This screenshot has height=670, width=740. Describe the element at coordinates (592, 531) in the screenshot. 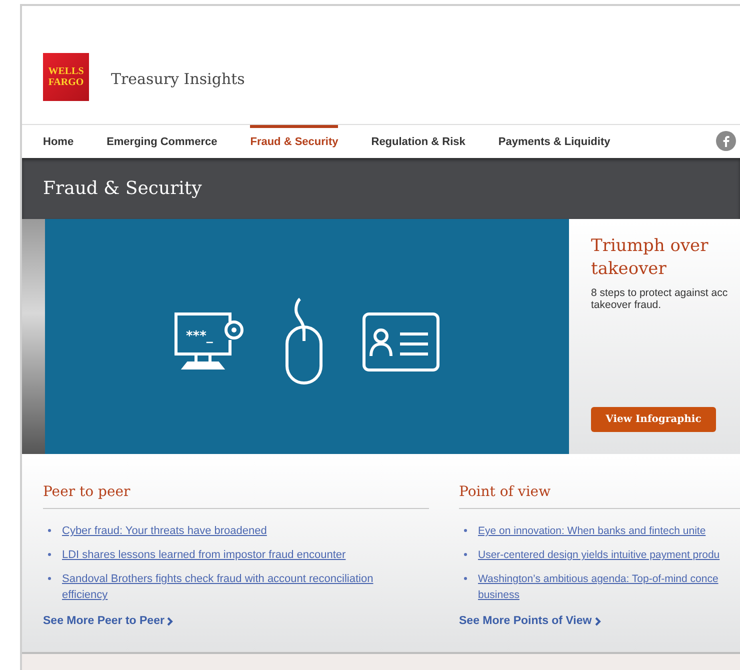

I see `article-link: Eye on innovation: When banks and fintech unite` at that location.